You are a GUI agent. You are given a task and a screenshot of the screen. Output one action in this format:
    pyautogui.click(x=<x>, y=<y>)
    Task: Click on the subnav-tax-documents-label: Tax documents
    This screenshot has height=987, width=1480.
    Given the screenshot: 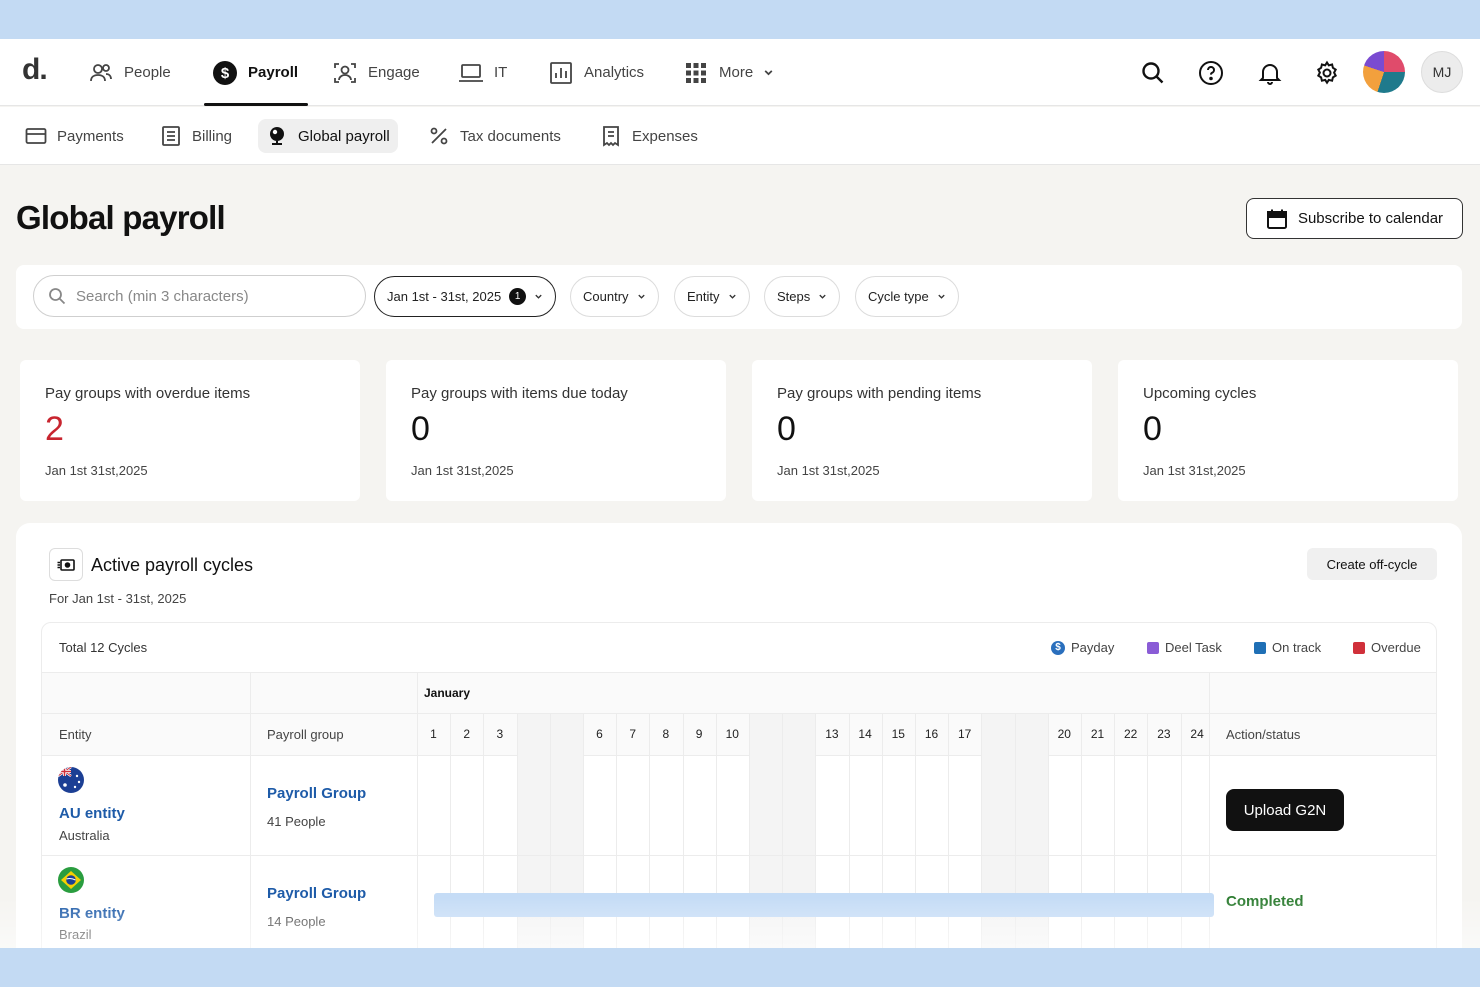 What is the action you would take?
    pyautogui.click(x=510, y=136)
    